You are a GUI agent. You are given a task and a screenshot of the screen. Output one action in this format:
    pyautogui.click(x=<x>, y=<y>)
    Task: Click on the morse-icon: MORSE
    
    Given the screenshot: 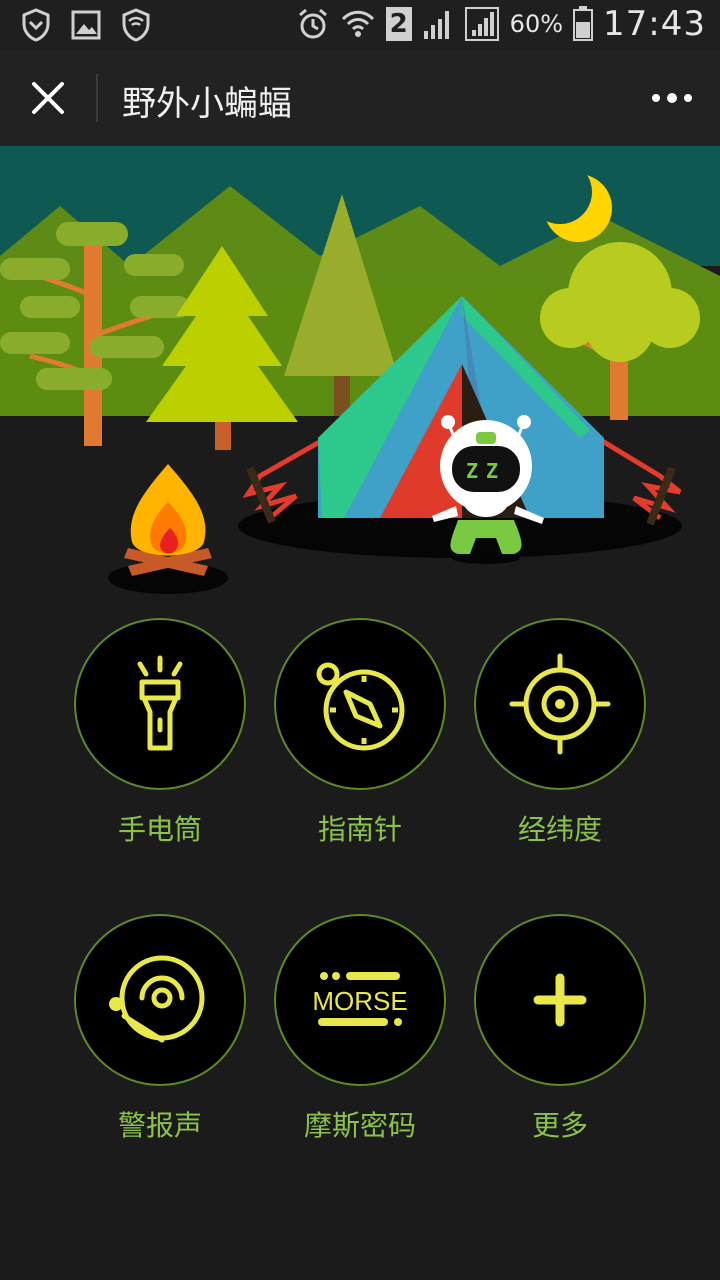 What is the action you would take?
    pyautogui.click(x=360, y=999)
    